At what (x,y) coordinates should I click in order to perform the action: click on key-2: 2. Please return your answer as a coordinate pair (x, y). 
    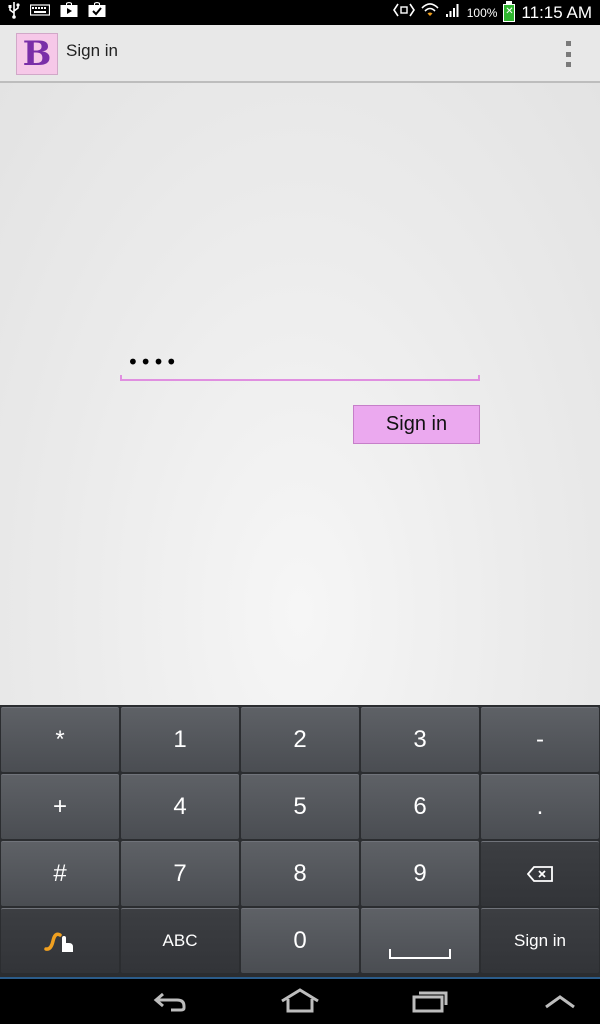
    Looking at the image, I should click on (300, 739).